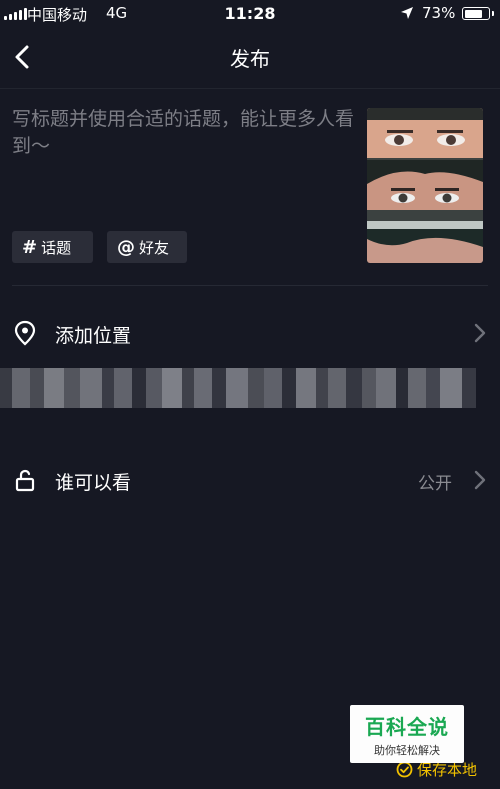 This screenshot has height=789, width=500. I want to click on status-bar: 中国移动 4G 11:28 73%, so click(250, 15).